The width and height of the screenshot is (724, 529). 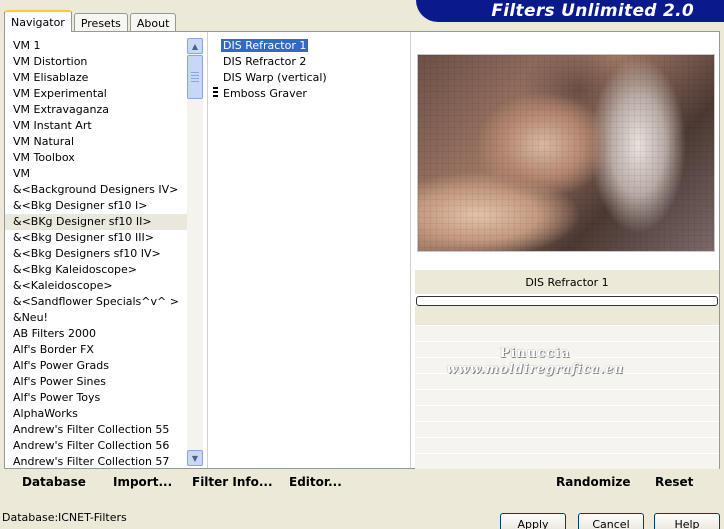 I want to click on category-item: VM Distortion, so click(x=96, y=62).